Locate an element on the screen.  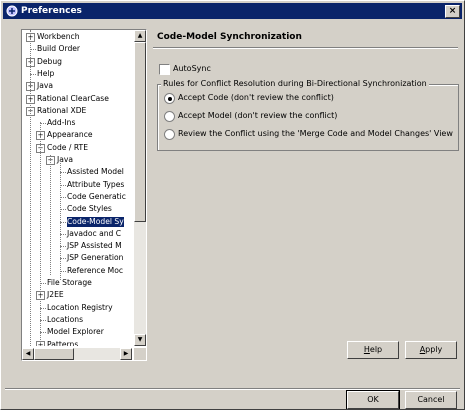
tree-item: Appearance is located at coordinates (70, 135).